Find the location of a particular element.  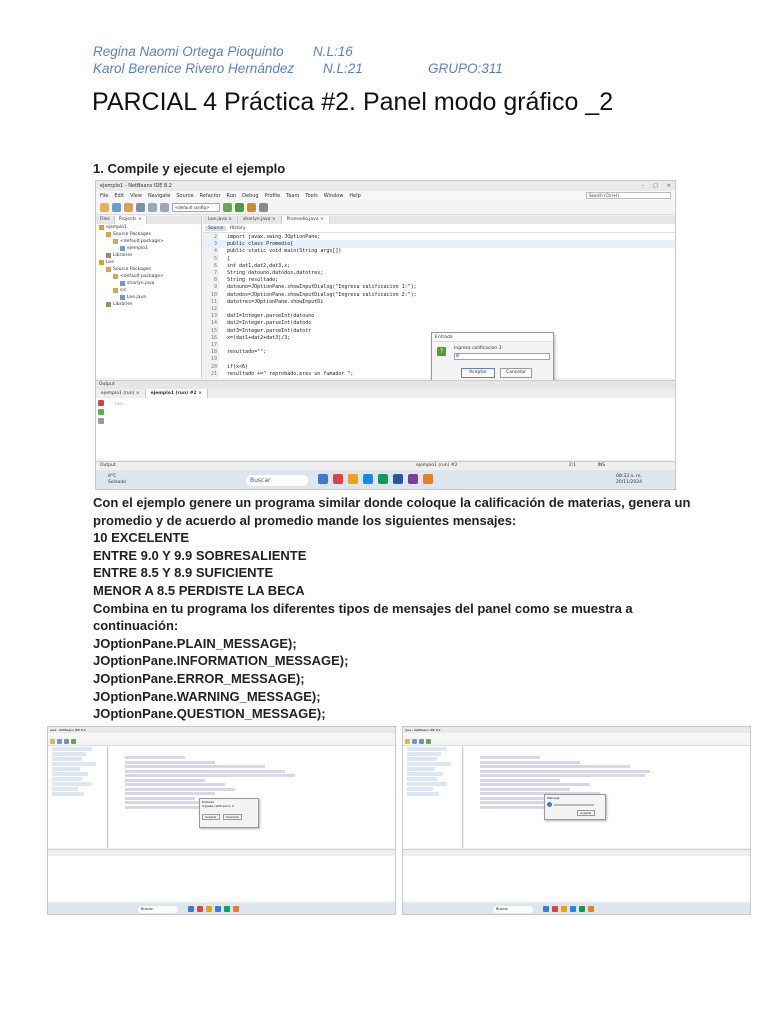

menu-help: Help is located at coordinates (354, 196).